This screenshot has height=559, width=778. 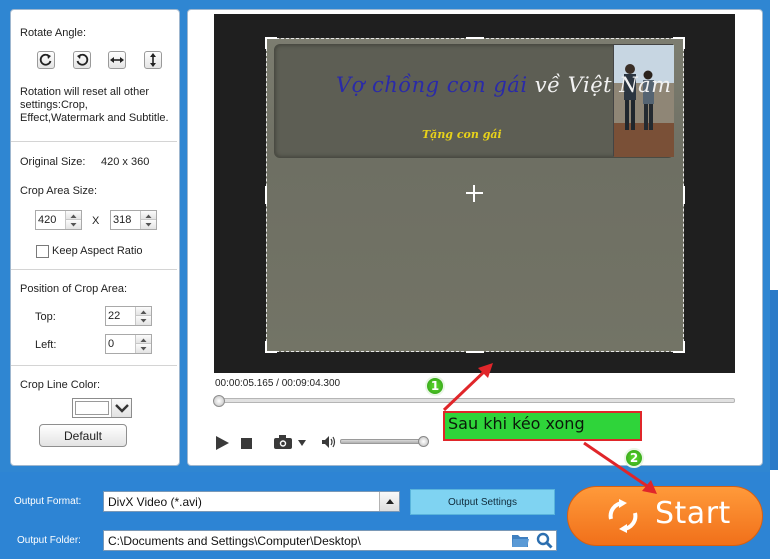 What do you see at coordinates (516, 423) in the screenshot?
I see `annotation-callout-text: Sau khi kéo xong` at bounding box center [516, 423].